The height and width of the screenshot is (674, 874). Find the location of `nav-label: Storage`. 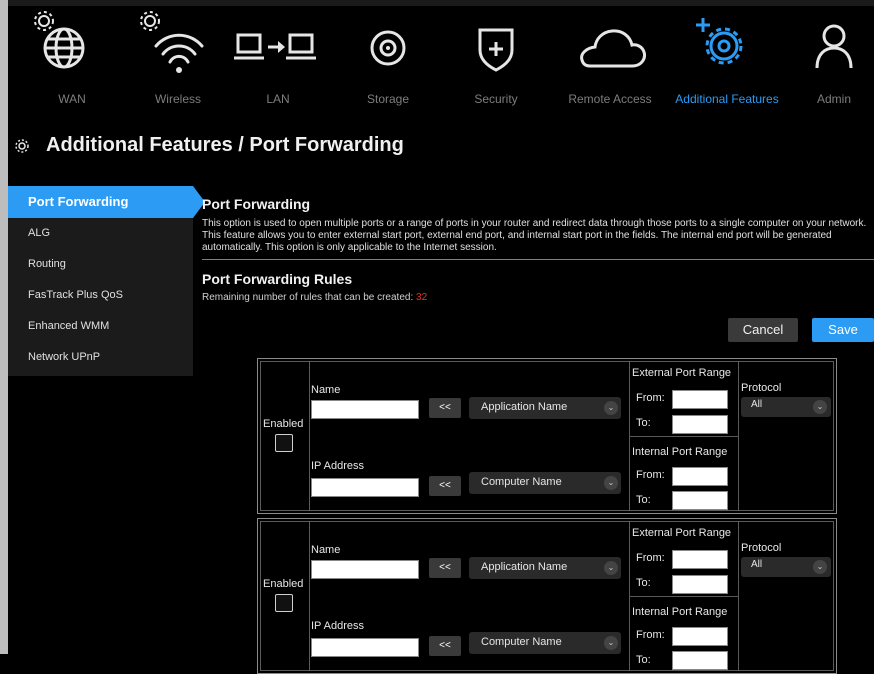

nav-label: Storage is located at coordinates (388, 99).